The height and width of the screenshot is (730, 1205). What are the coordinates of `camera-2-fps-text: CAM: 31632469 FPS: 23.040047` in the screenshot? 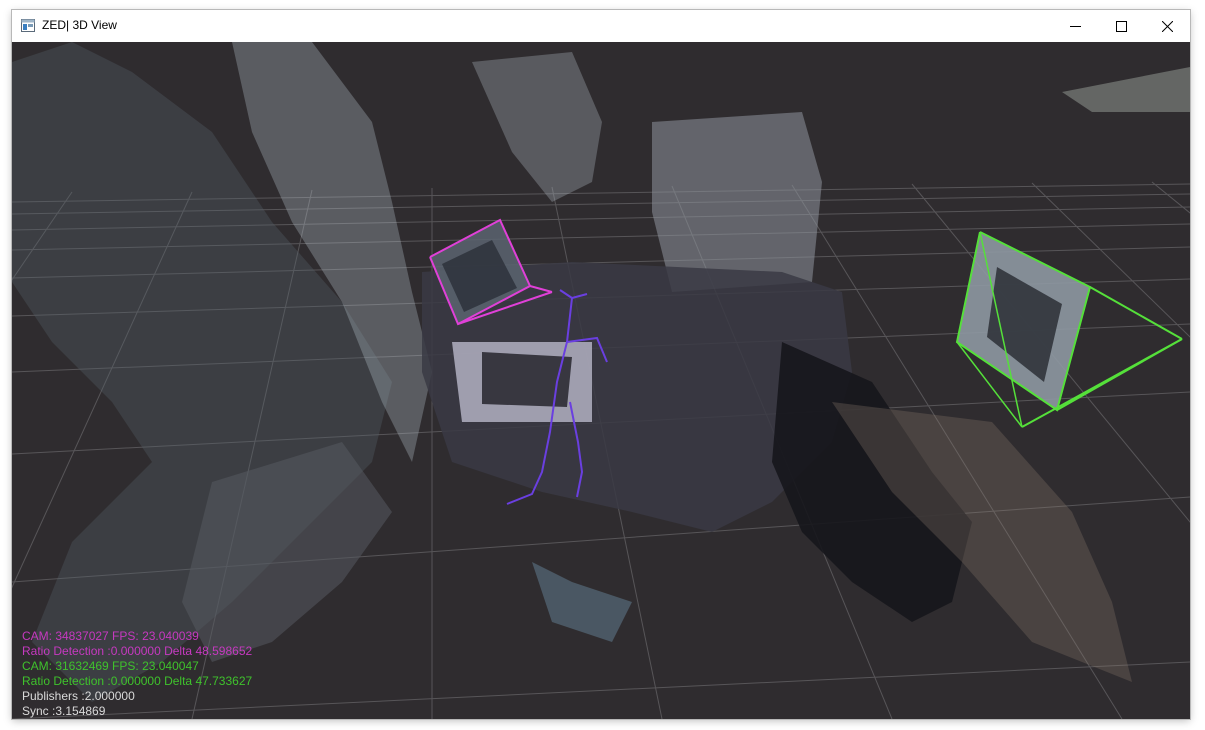 It's located at (110, 666).